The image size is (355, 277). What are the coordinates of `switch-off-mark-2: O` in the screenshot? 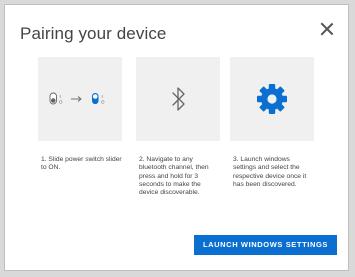 It's located at (103, 102).